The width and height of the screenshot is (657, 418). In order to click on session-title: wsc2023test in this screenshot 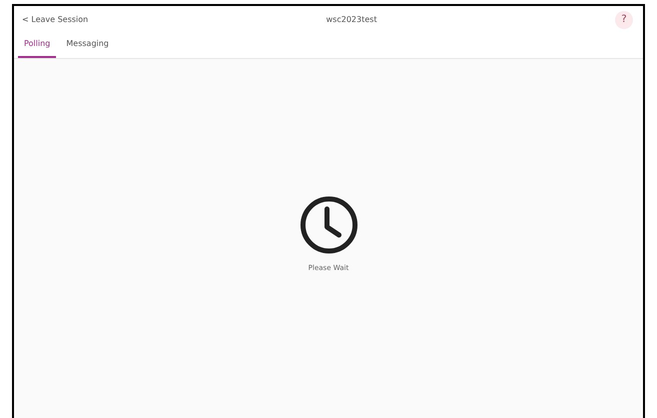, I will do `click(351, 20)`.